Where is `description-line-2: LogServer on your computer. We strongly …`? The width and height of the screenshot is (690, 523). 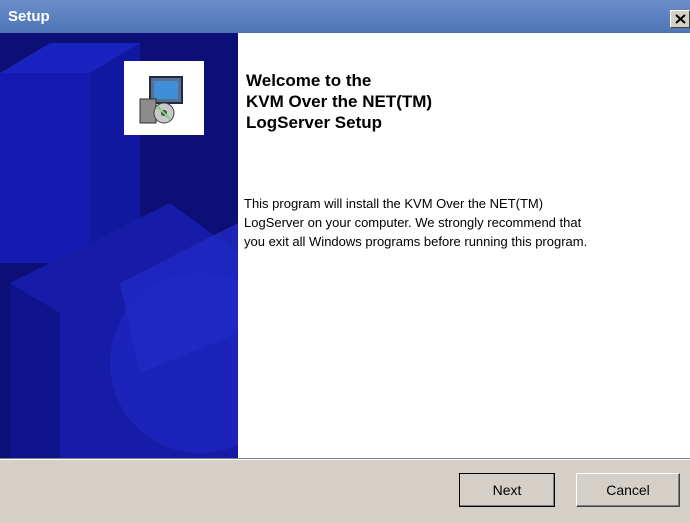
description-line-2: LogServer on your computer. We strongly … is located at coordinates (413, 222).